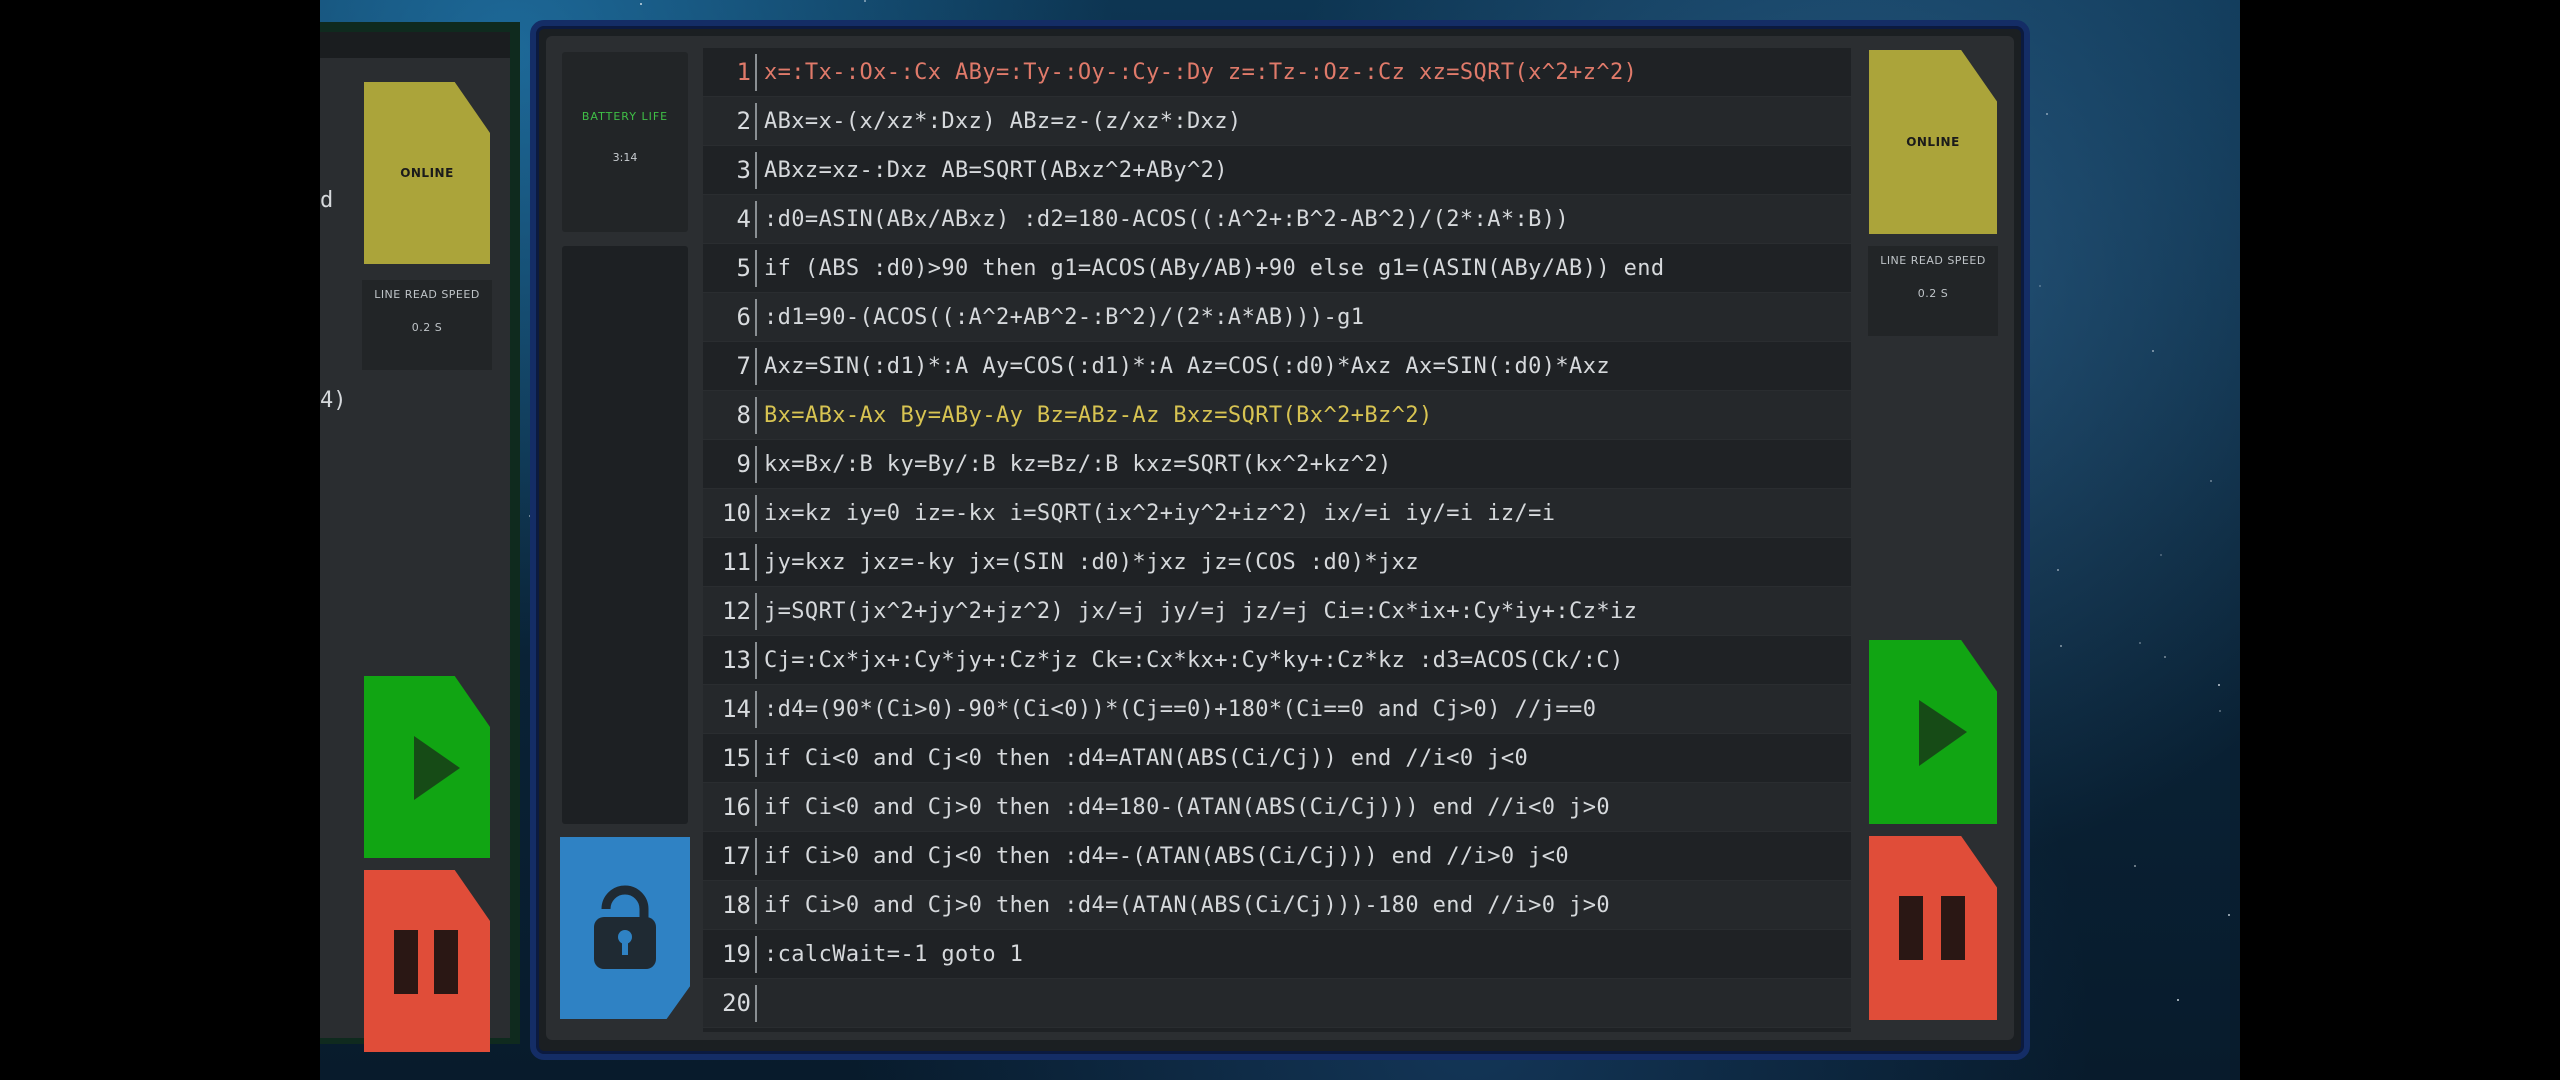 Image resolution: width=2560 pixels, height=1080 pixels. What do you see at coordinates (1003, 121) in the screenshot?
I see `code-line-text: ABx=x-(x/xz*:Dxz) ABz=z-(z/xz*:Dxz)` at bounding box center [1003, 121].